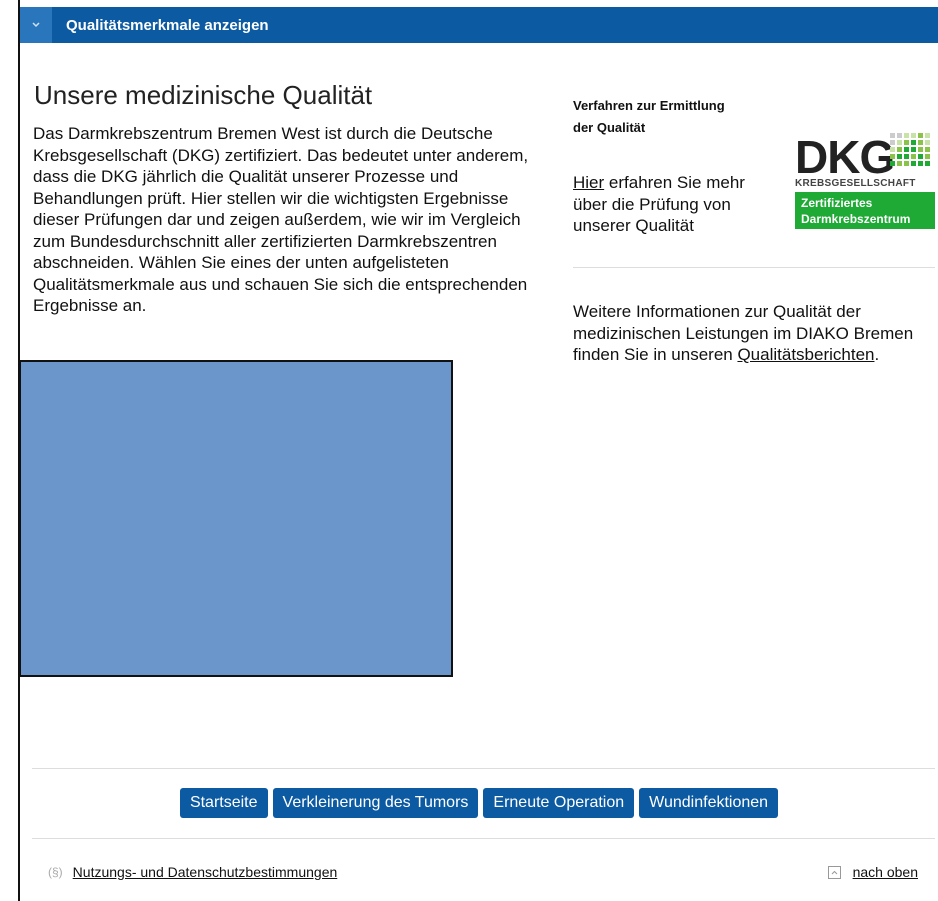  Describe the element at coordinates (885, 872) in the screenshot. I see `back-to-top-link: nach oben` at that location.